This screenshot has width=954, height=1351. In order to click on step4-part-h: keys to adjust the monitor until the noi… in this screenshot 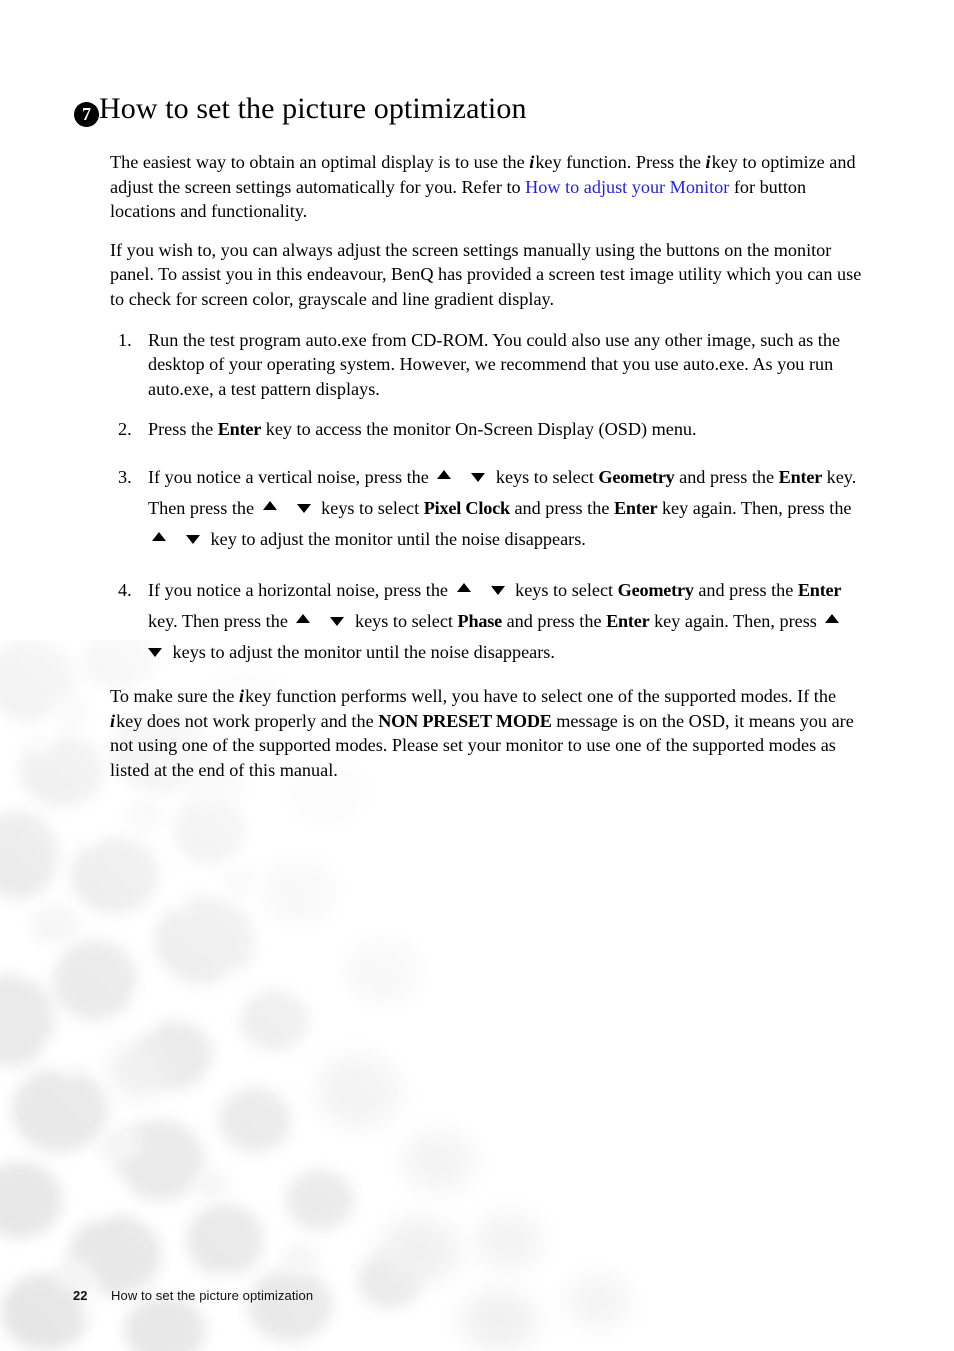, I will do `click(361, 651)`.